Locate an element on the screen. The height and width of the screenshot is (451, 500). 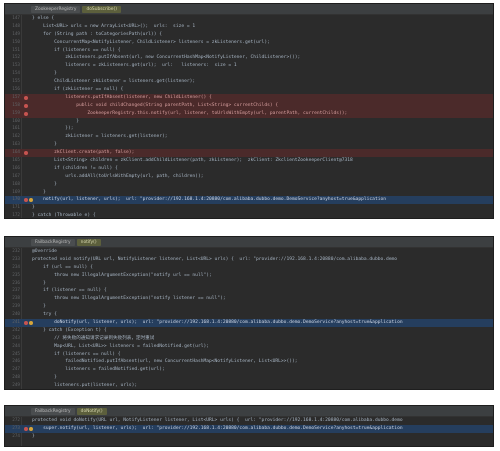
code-line: 243 // 将失败的通知请求记录到失败列表，定时重试 is located at coordinates (249, 339).